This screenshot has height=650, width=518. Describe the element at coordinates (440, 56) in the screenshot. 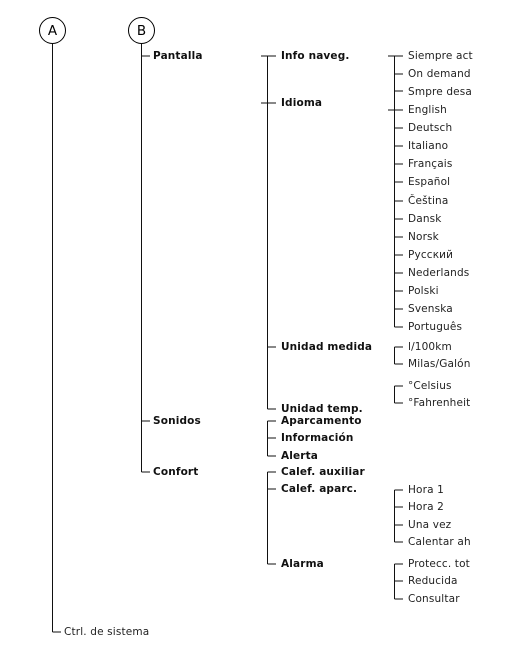

I see `option-siempre-act: Siempre act` at that location.